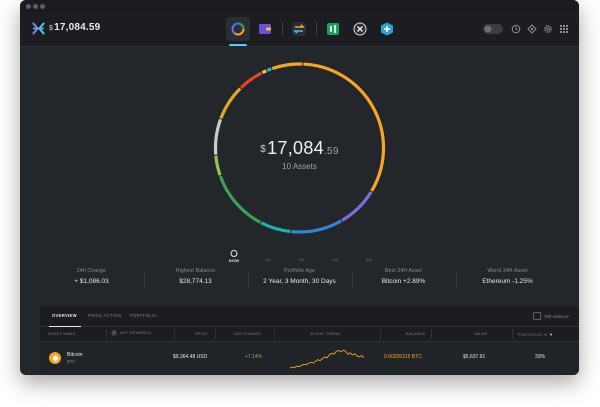 This screenshot has height=407, width=600. What do you see at coordinates (234, 260) in the screenshot?
I see `range-now: NOW` at bounding box center [234, 260].